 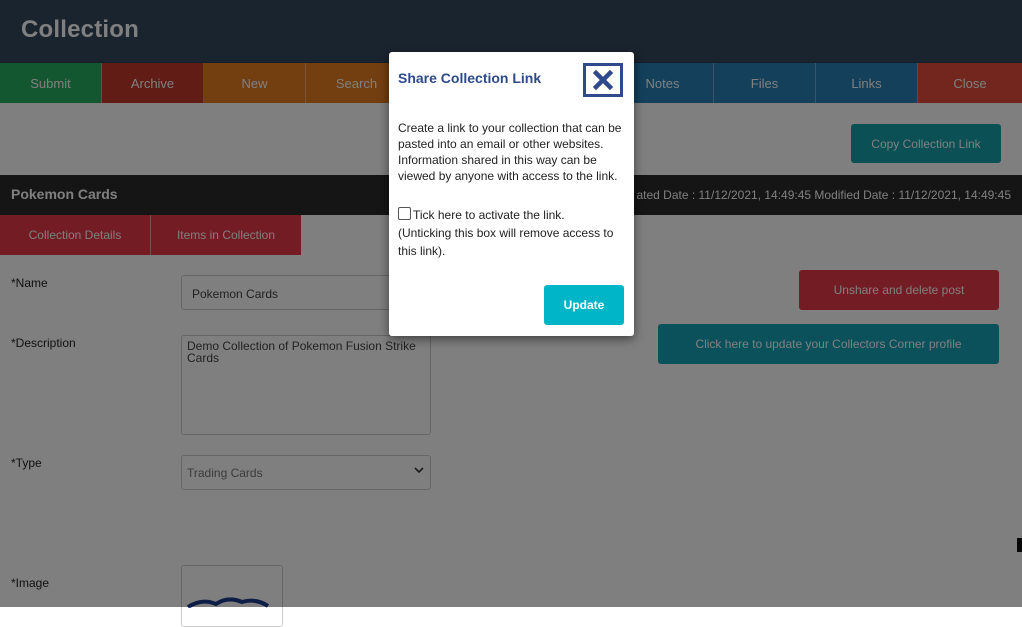 I want to click on close-icon, so click(x=603, y=80).